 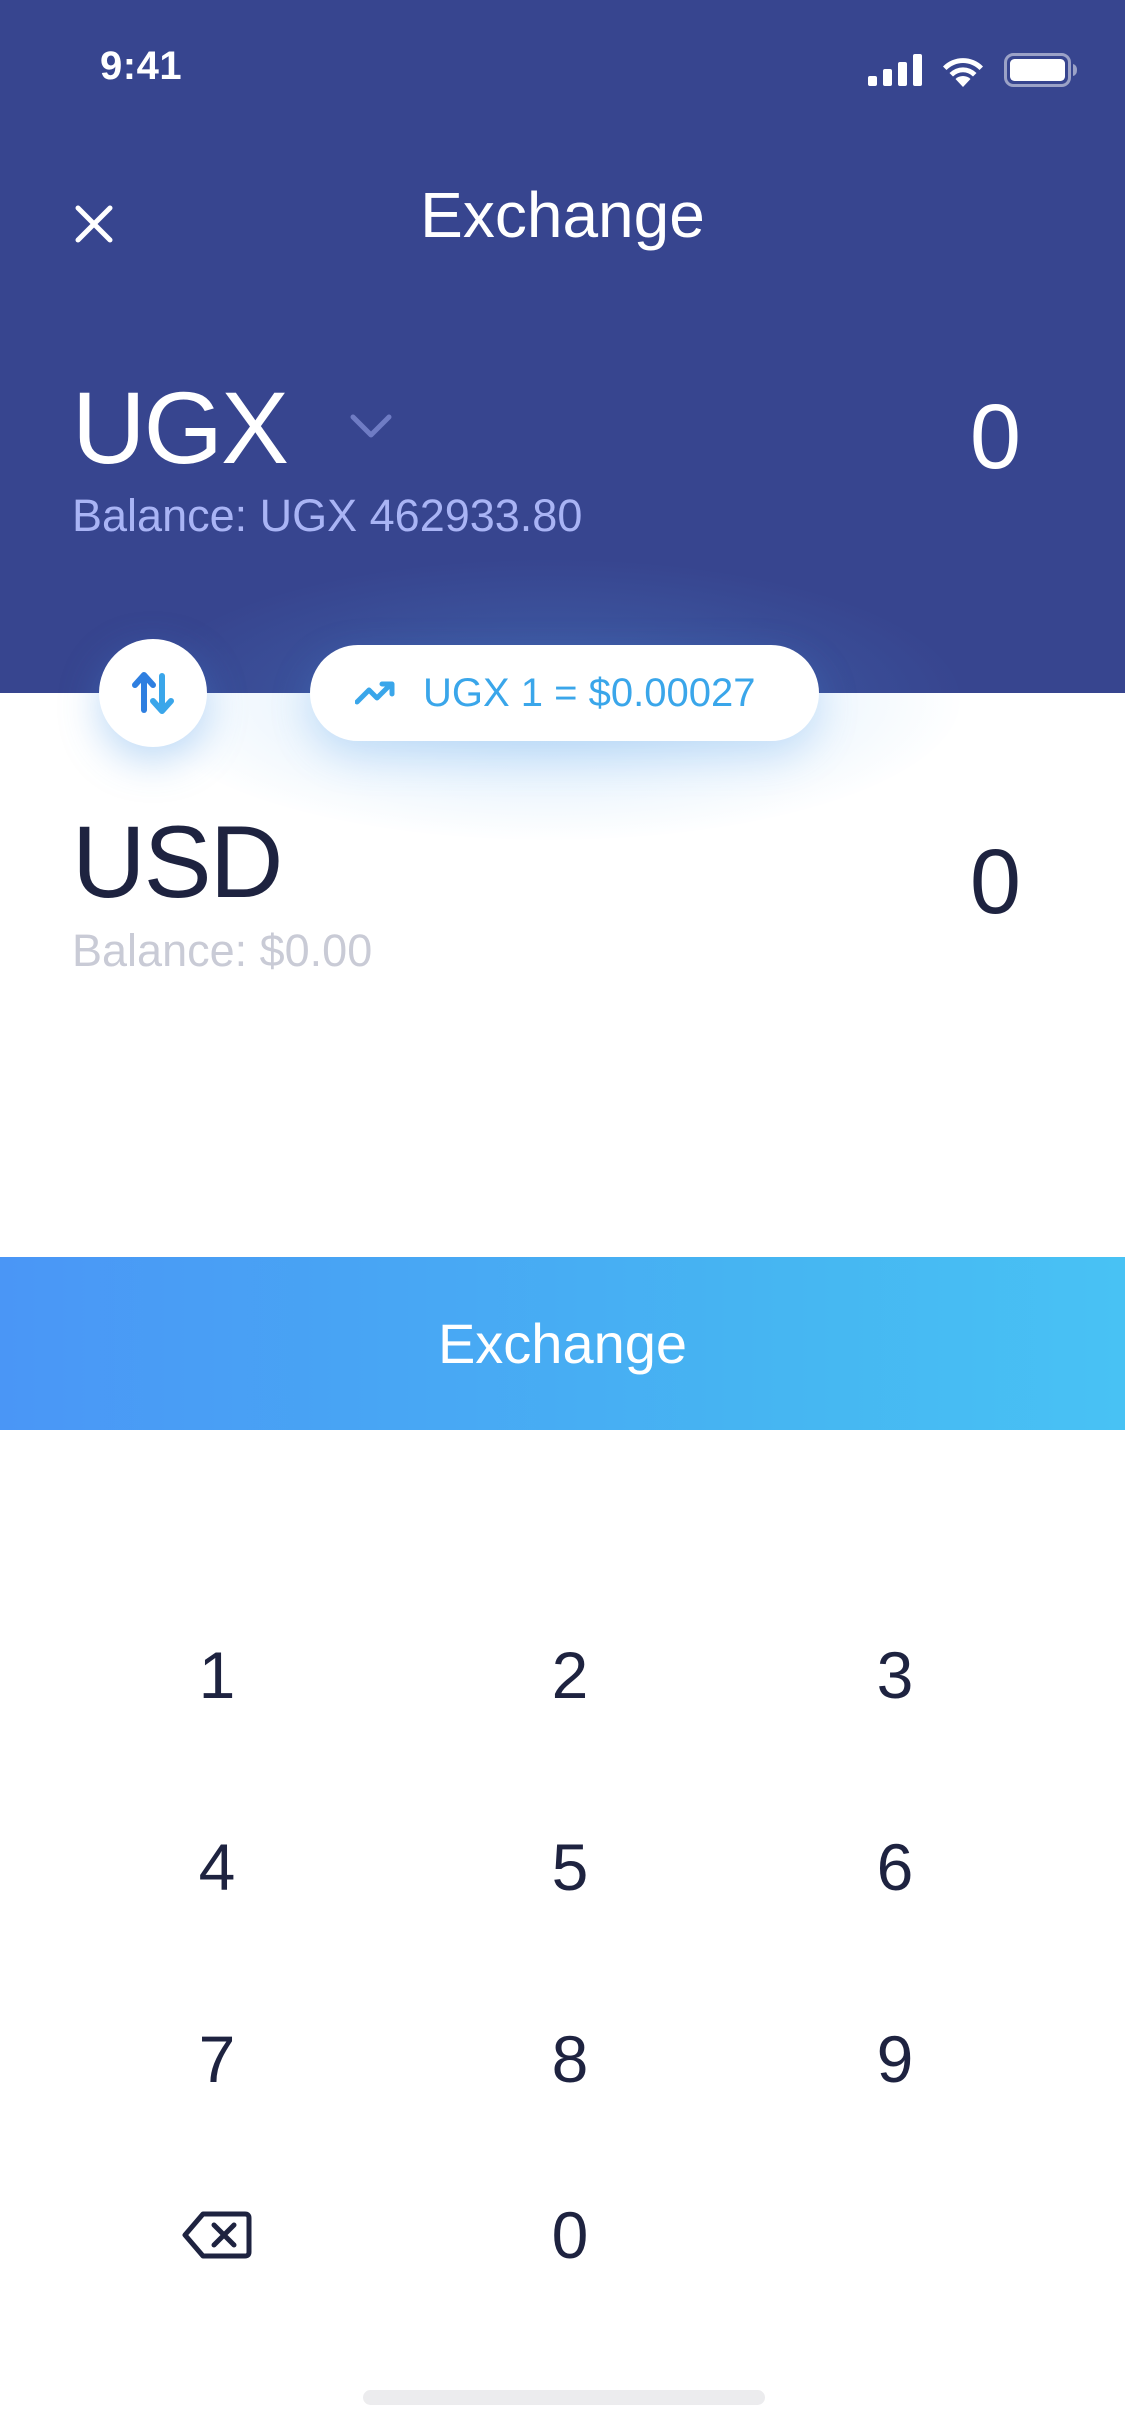 I want to click on to-amount: 0, so click(x=995, y=882).